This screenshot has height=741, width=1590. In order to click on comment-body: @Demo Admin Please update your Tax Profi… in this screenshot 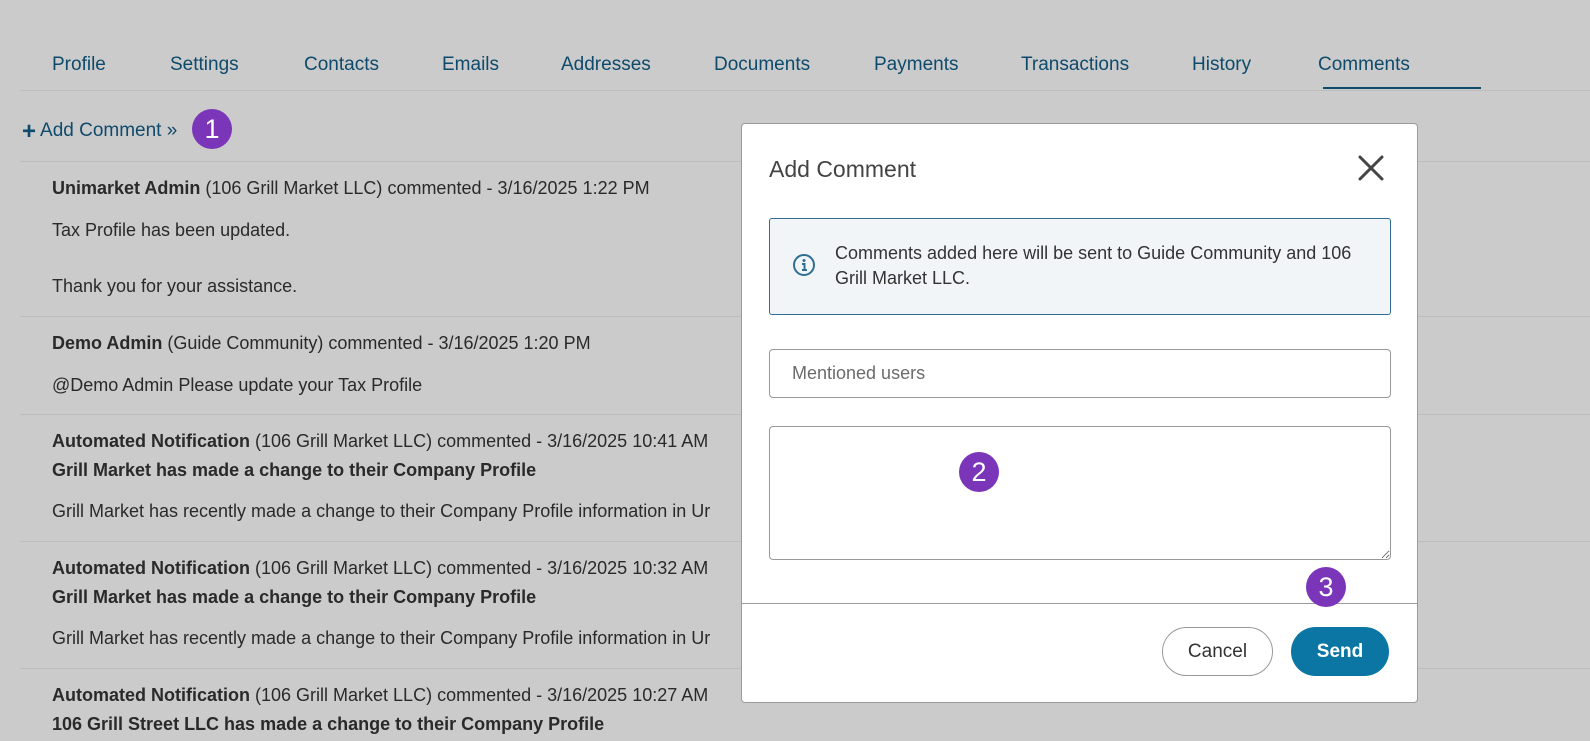, I will do `click(237, 385)`.